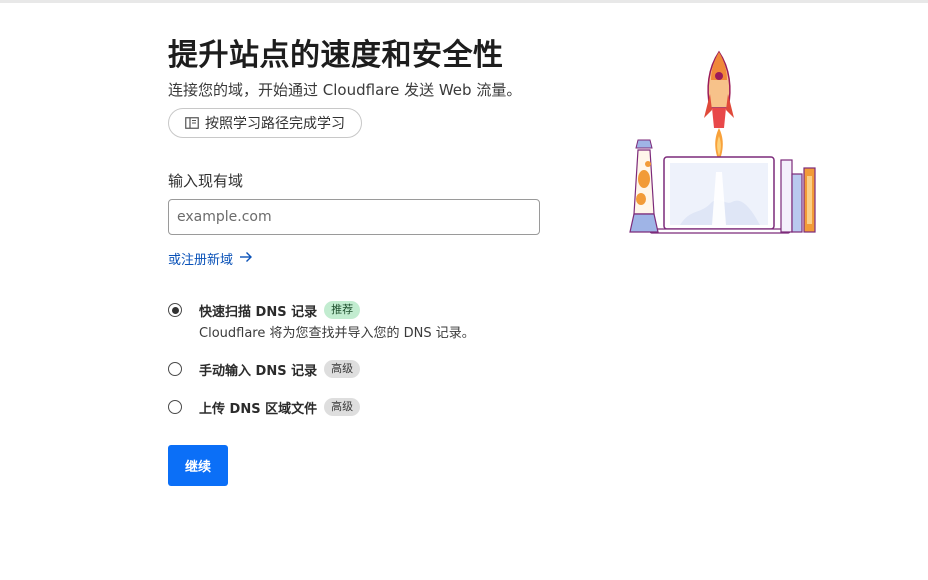 Image resolution: width=928 pixels, height=580 pixels. I want to click on arrow-right-icon, so click(246, 259).